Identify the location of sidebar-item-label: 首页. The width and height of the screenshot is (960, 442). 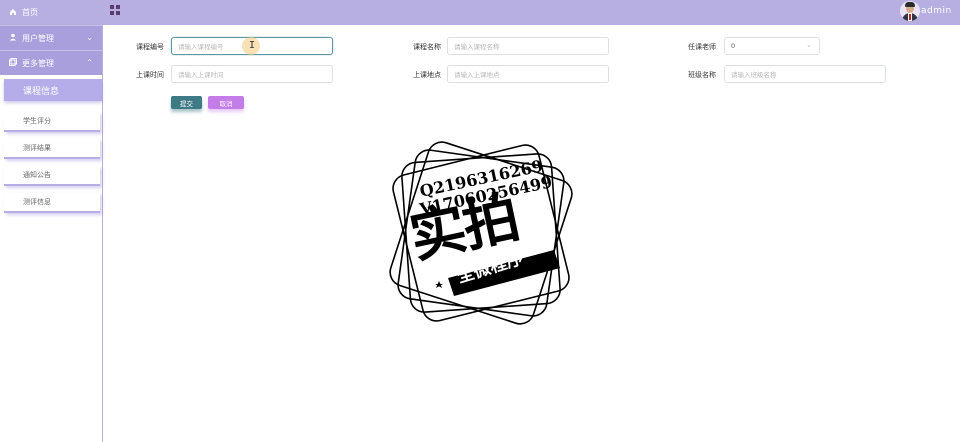
(30, 12).